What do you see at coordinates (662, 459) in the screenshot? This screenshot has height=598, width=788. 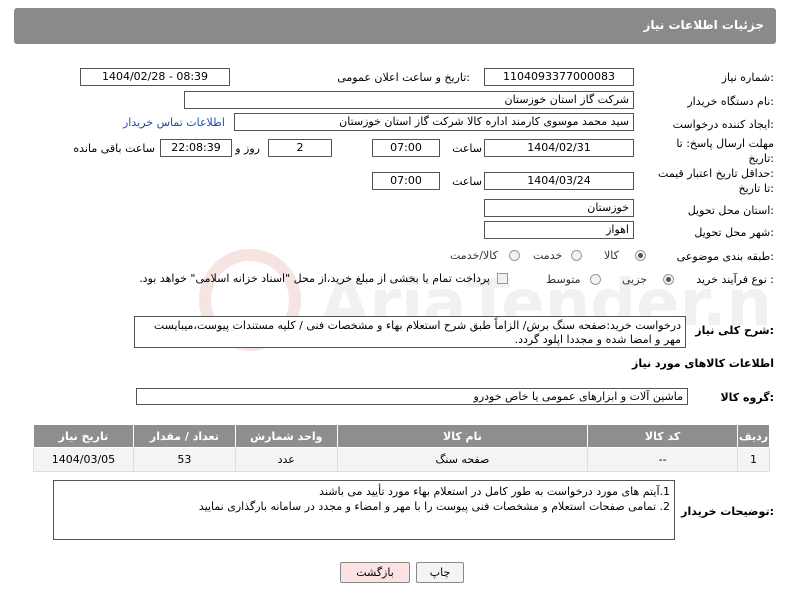 I see `cell-goods-code: --` at bounding box center [662, 459].